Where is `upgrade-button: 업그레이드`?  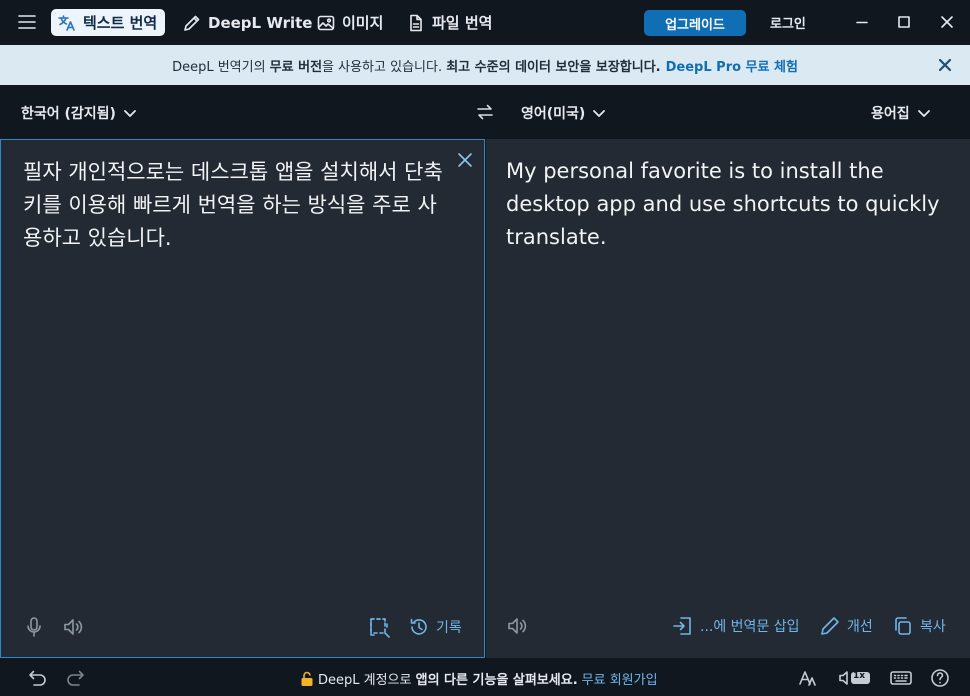 upgrade-button: 업그레이드 is located at coordinates (695, 23).